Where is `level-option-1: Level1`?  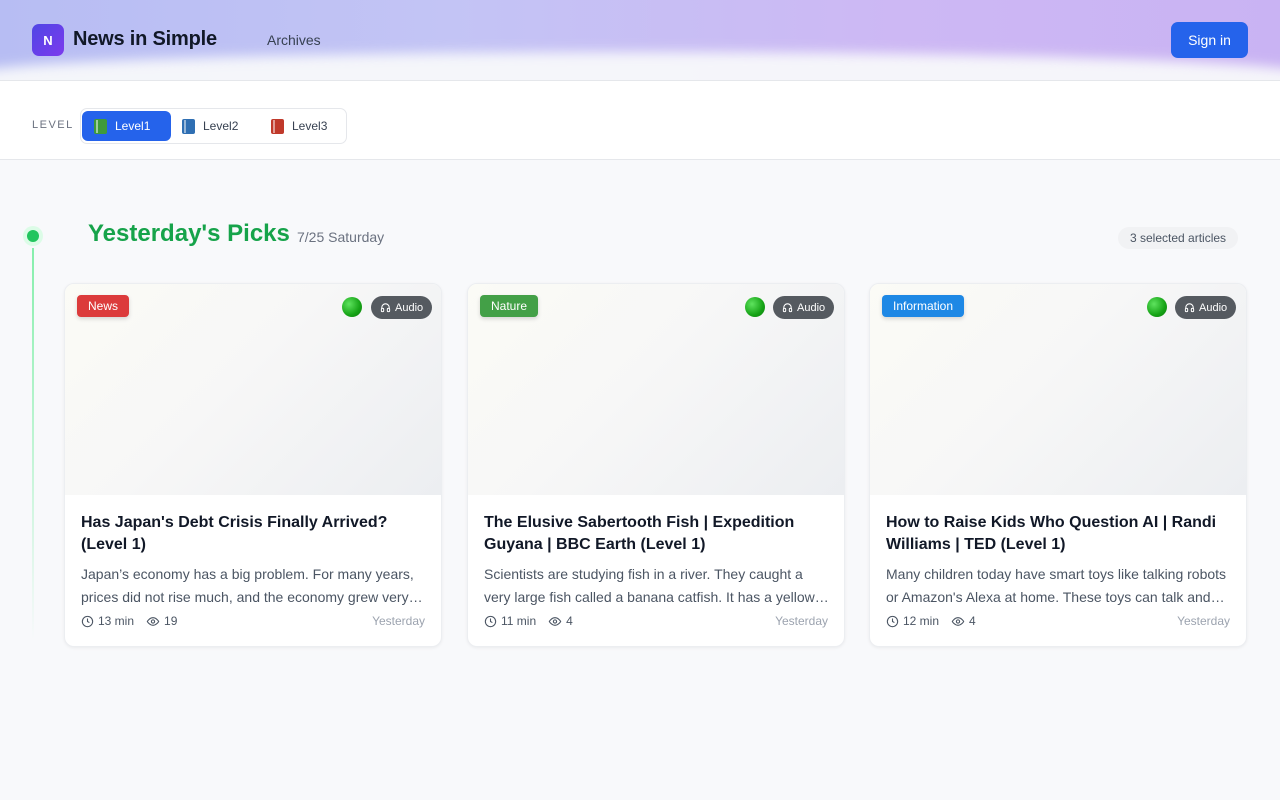
level-option-1: Level1 is located at coordinates (126, 126).